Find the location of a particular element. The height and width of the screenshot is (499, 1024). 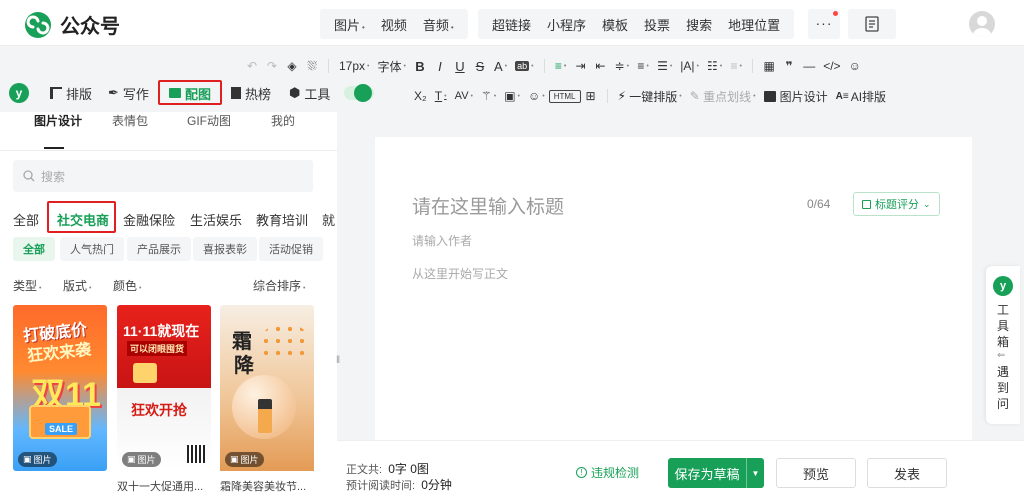

bulleted-list-icon: ☷ • is located at coordinates (714, 66).